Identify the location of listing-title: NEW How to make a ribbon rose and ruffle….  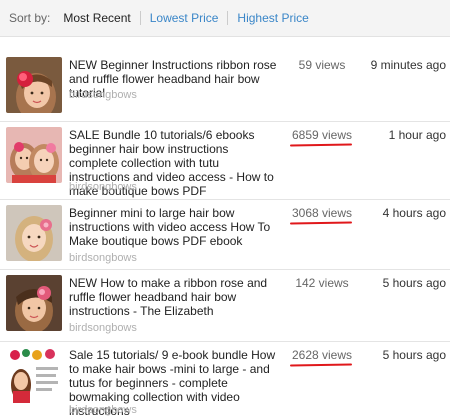
(174, 297).